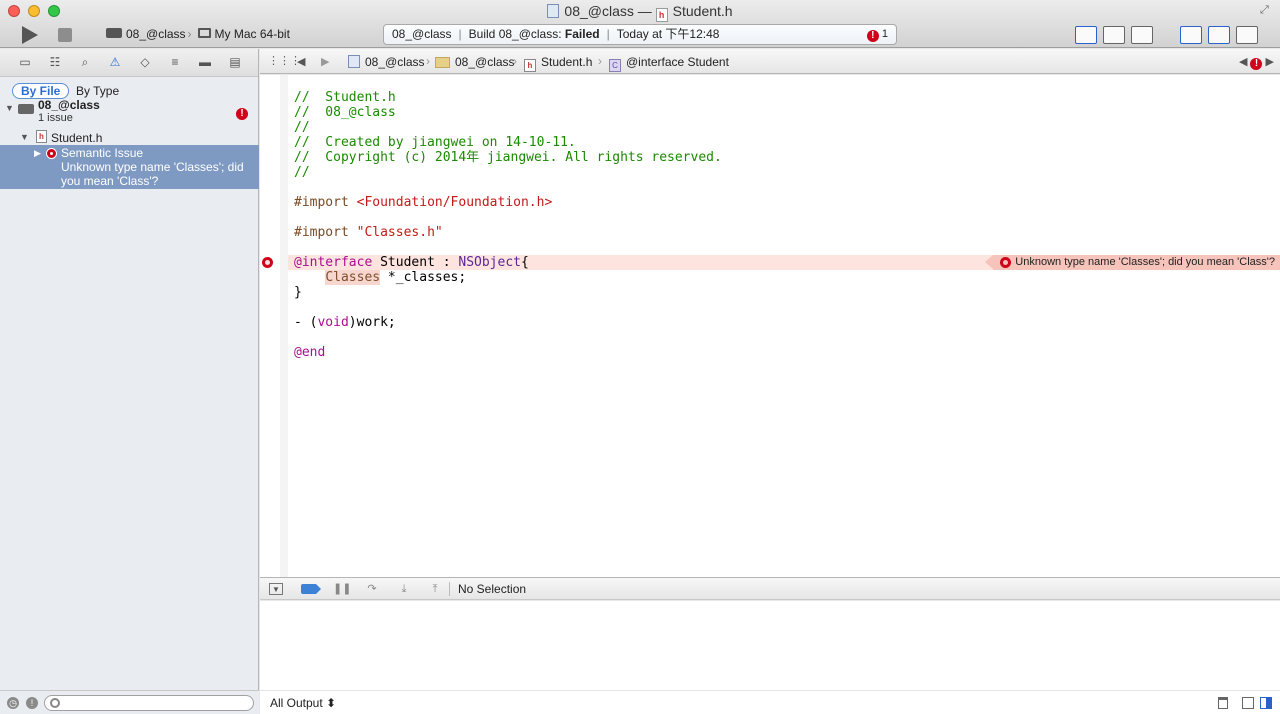 This screenshot has width=1280, height=714. What do you see at coordinates (271, 326) in the screenshot?
I see `gutter` at bounding box center [271, 326].